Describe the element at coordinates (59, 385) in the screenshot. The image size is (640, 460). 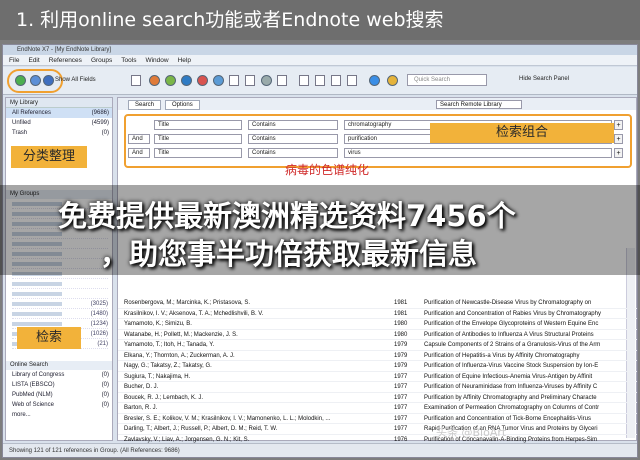
I see `online-lista: LISTA (EBSCO) (0)` at that location.